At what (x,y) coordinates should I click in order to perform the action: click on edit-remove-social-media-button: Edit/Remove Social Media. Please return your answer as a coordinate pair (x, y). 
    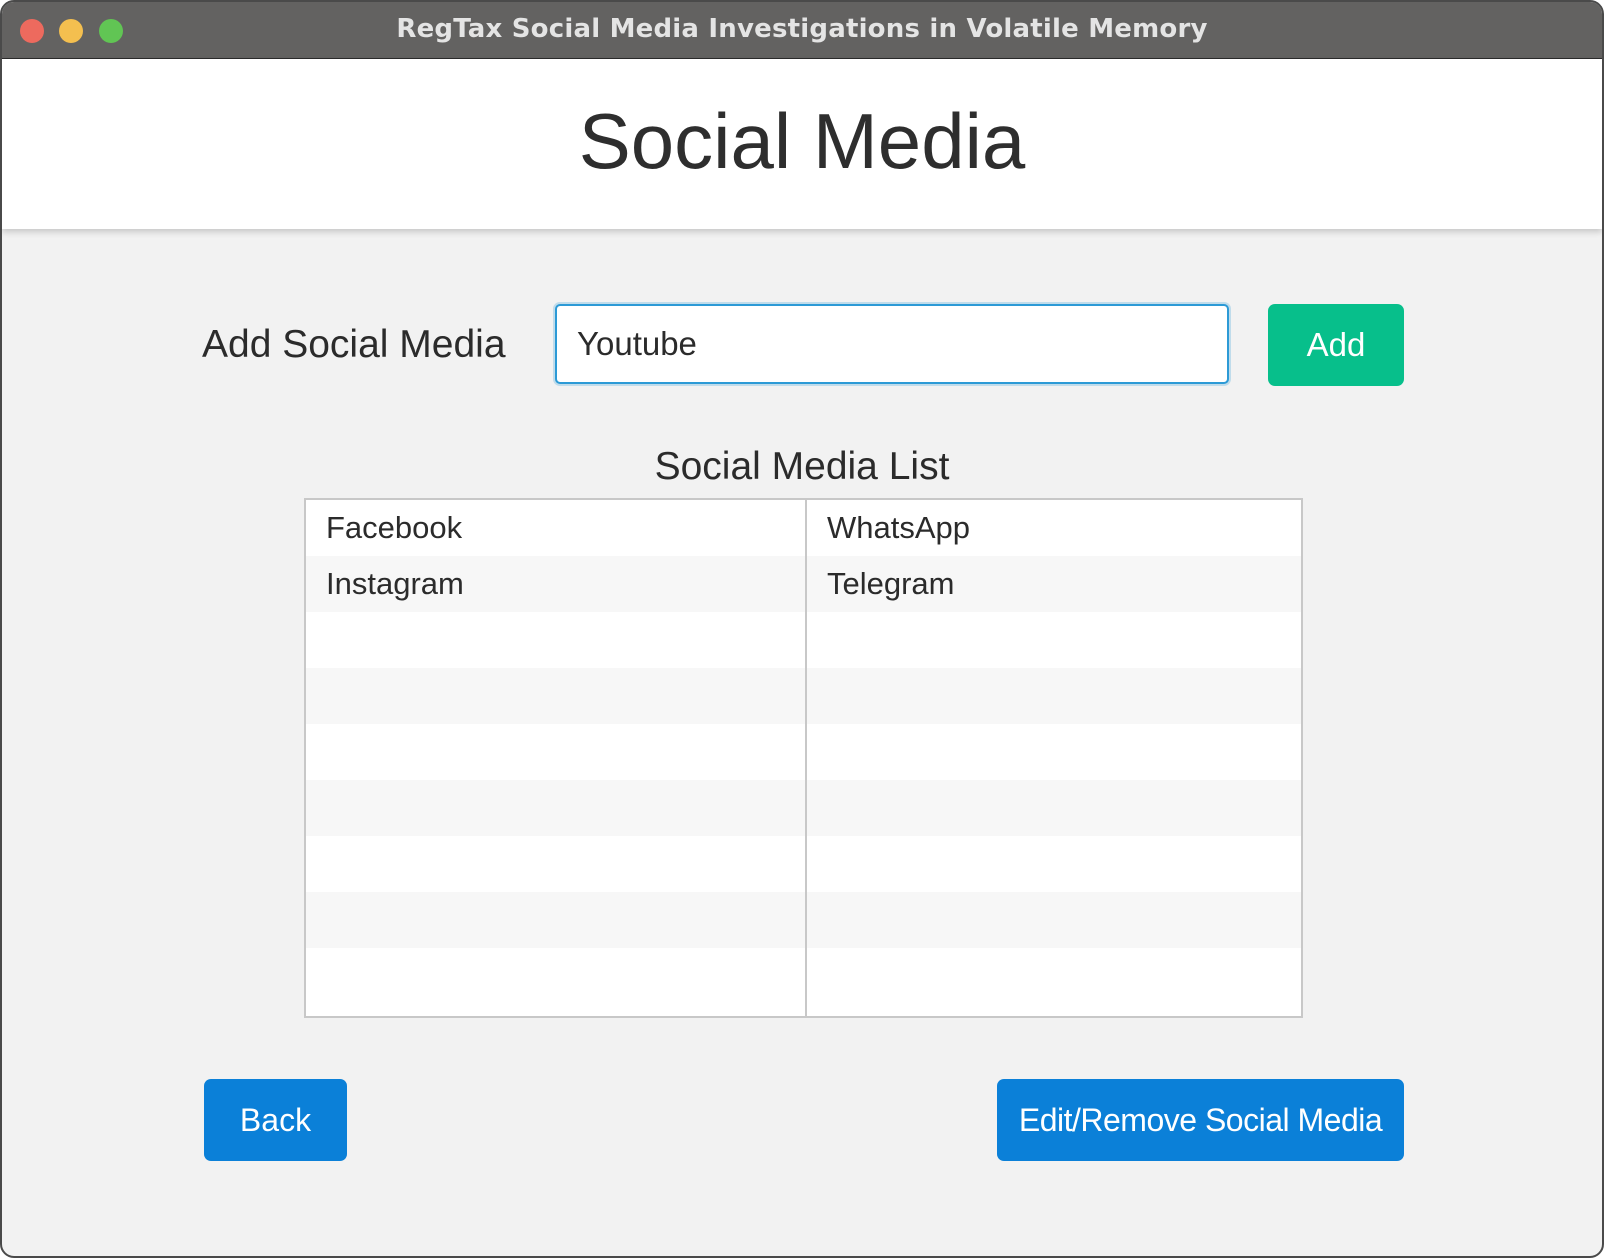
    Looking at the image, I should click on (1200, 1120).